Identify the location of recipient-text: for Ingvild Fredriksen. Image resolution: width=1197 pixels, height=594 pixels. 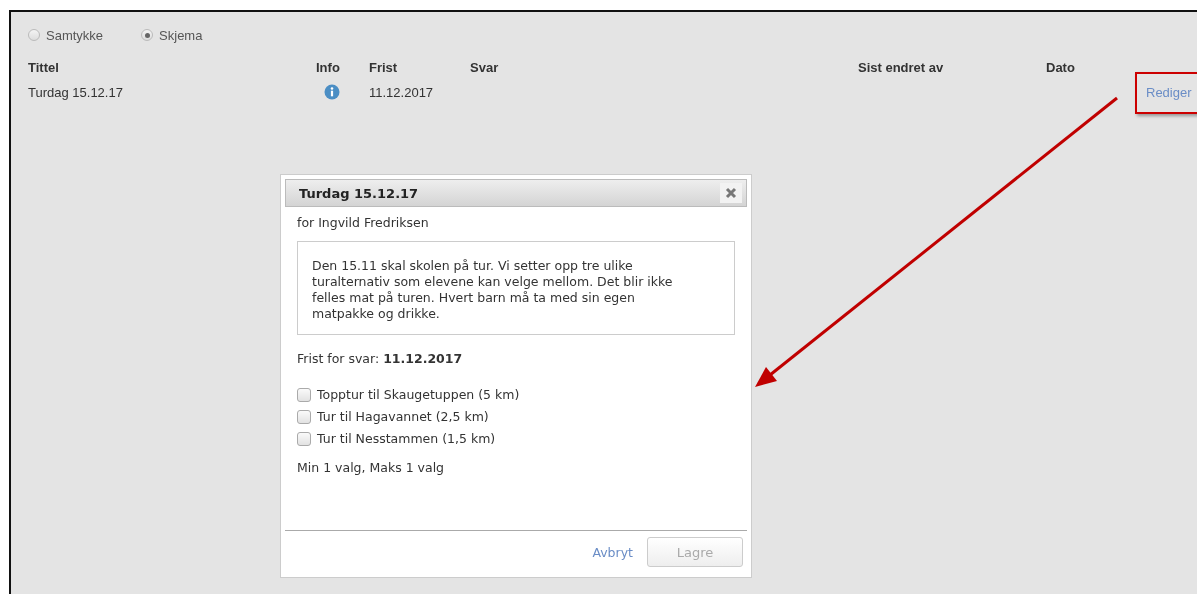
(363, 222).